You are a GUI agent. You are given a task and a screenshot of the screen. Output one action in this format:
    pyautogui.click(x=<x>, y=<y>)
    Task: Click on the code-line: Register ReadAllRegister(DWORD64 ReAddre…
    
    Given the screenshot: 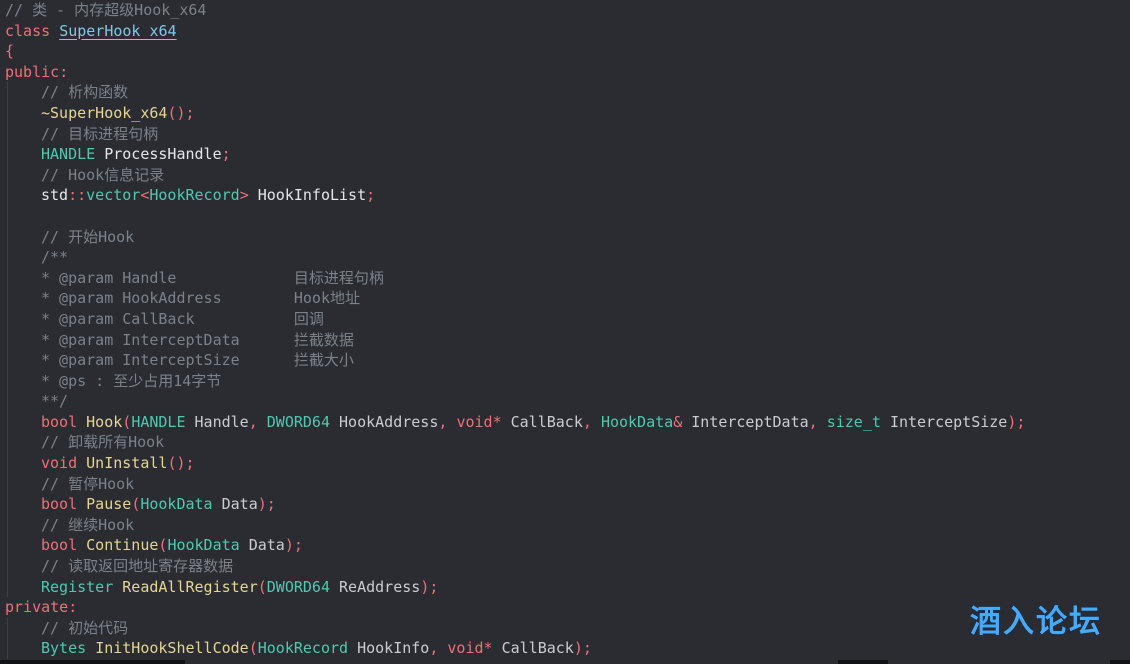 What is the action you would take?
    pyautogui.click(x=565, y=587)
    